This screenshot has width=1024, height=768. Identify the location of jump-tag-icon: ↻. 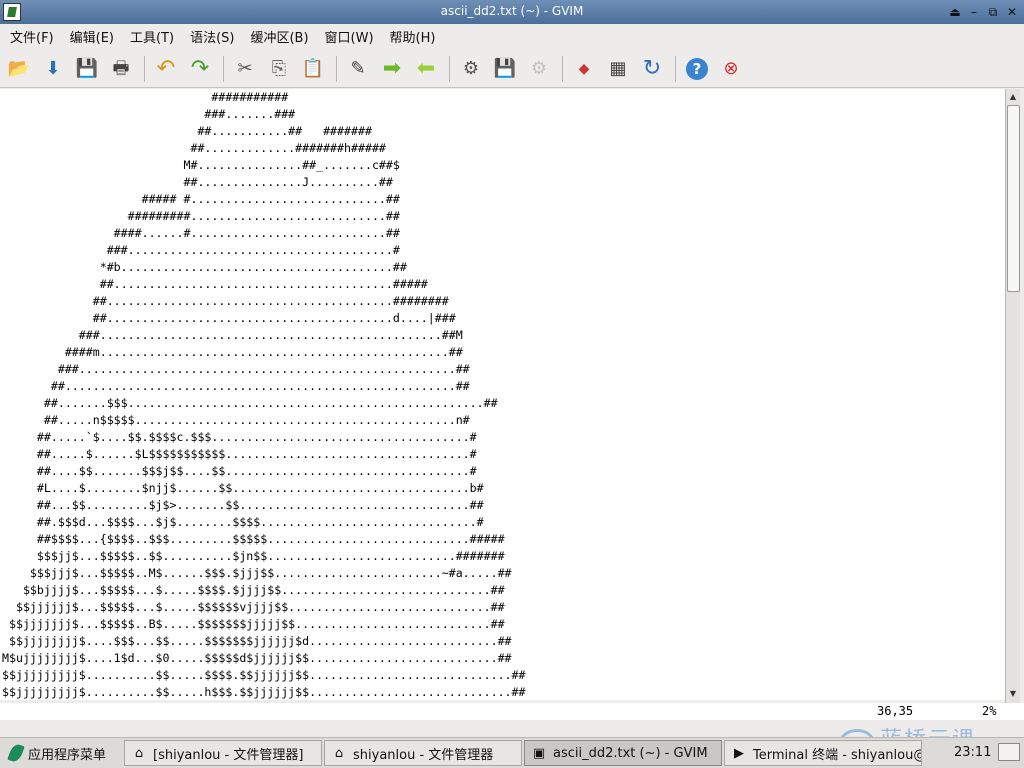
(652, 69).